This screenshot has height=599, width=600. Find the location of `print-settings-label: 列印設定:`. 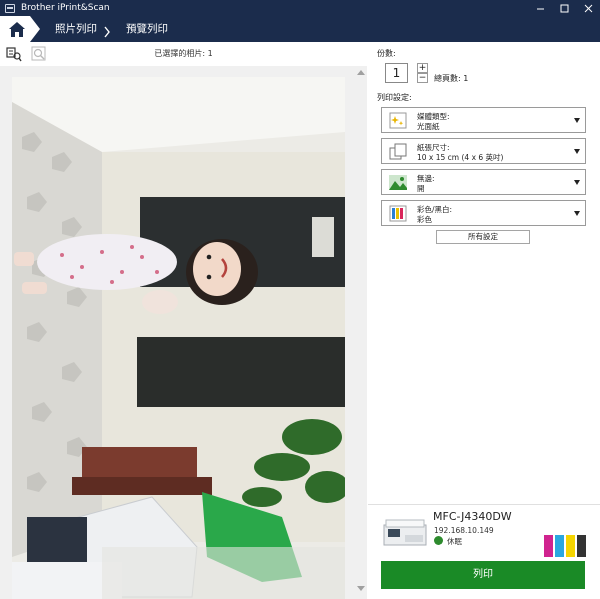

print-settings-label: 列印設定: is located at coordinates (394, 97).